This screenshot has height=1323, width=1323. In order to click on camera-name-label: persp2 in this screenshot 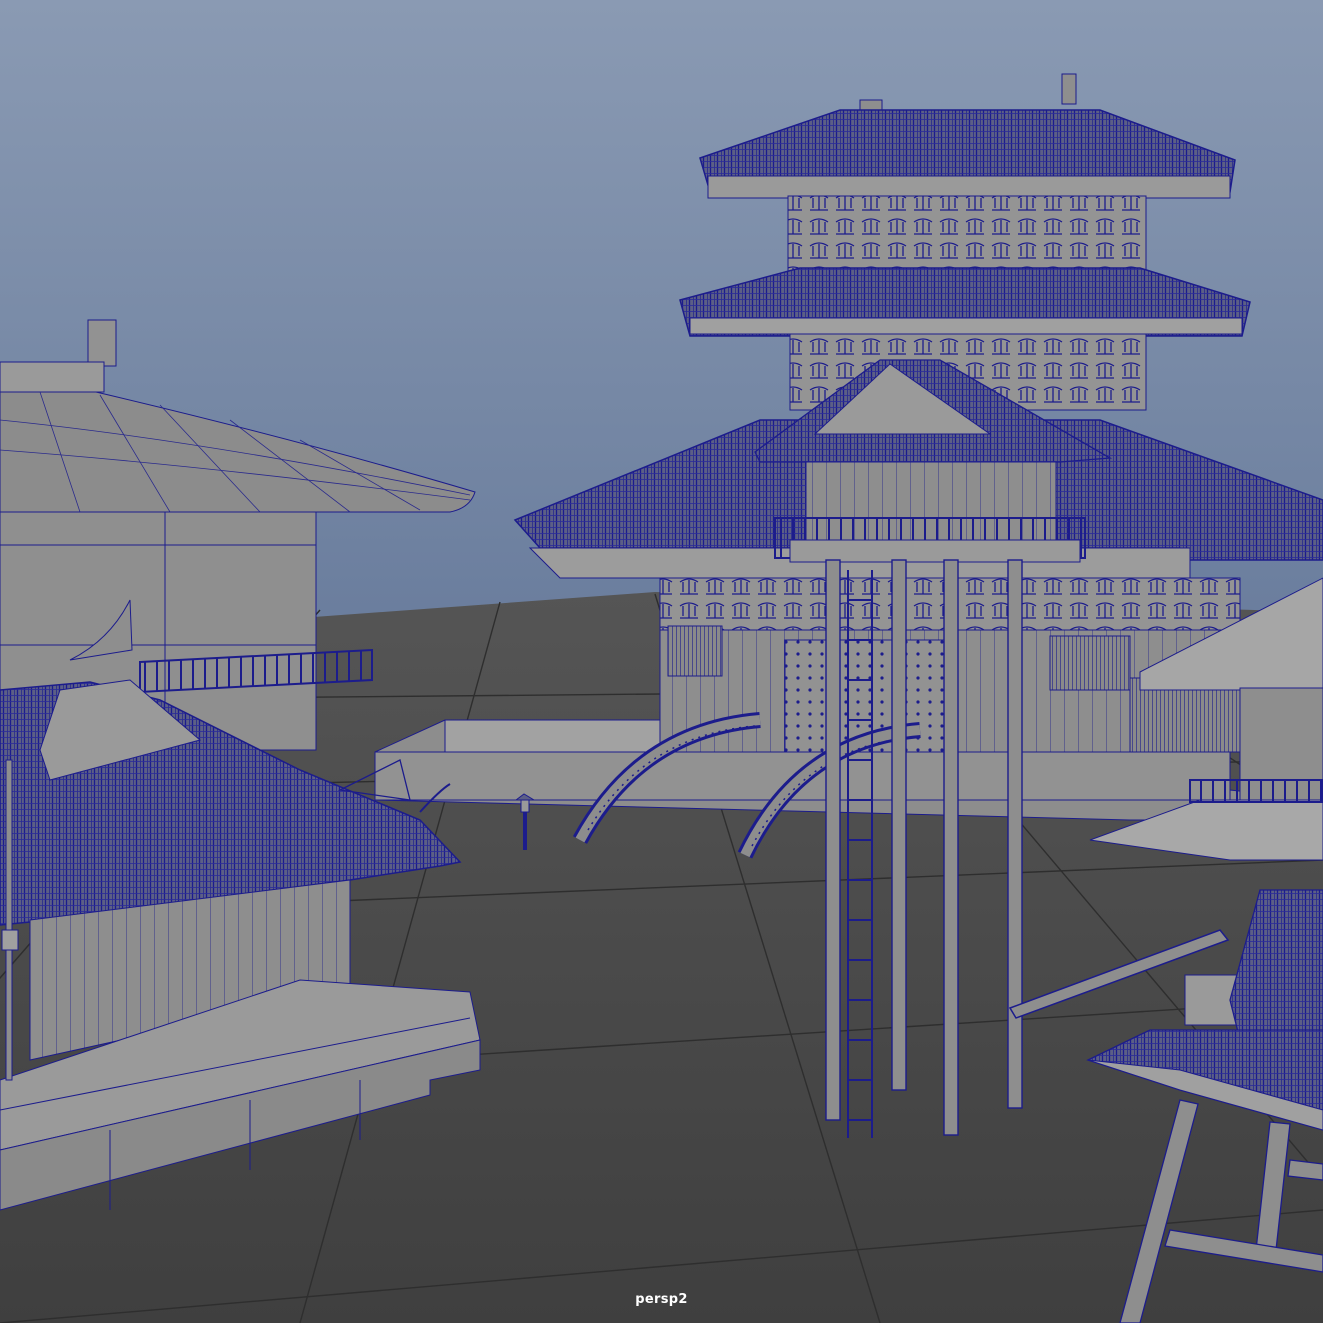, I will do `click(661, 1299)`.